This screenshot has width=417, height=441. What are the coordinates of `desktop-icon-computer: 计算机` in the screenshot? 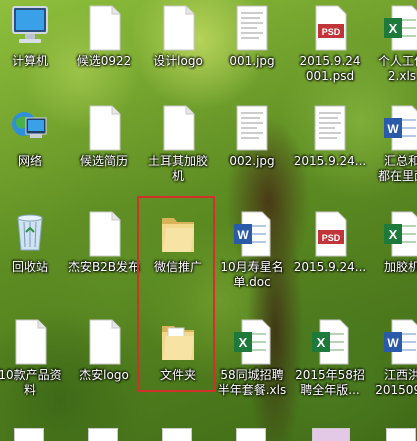 It's located at (35, 50).